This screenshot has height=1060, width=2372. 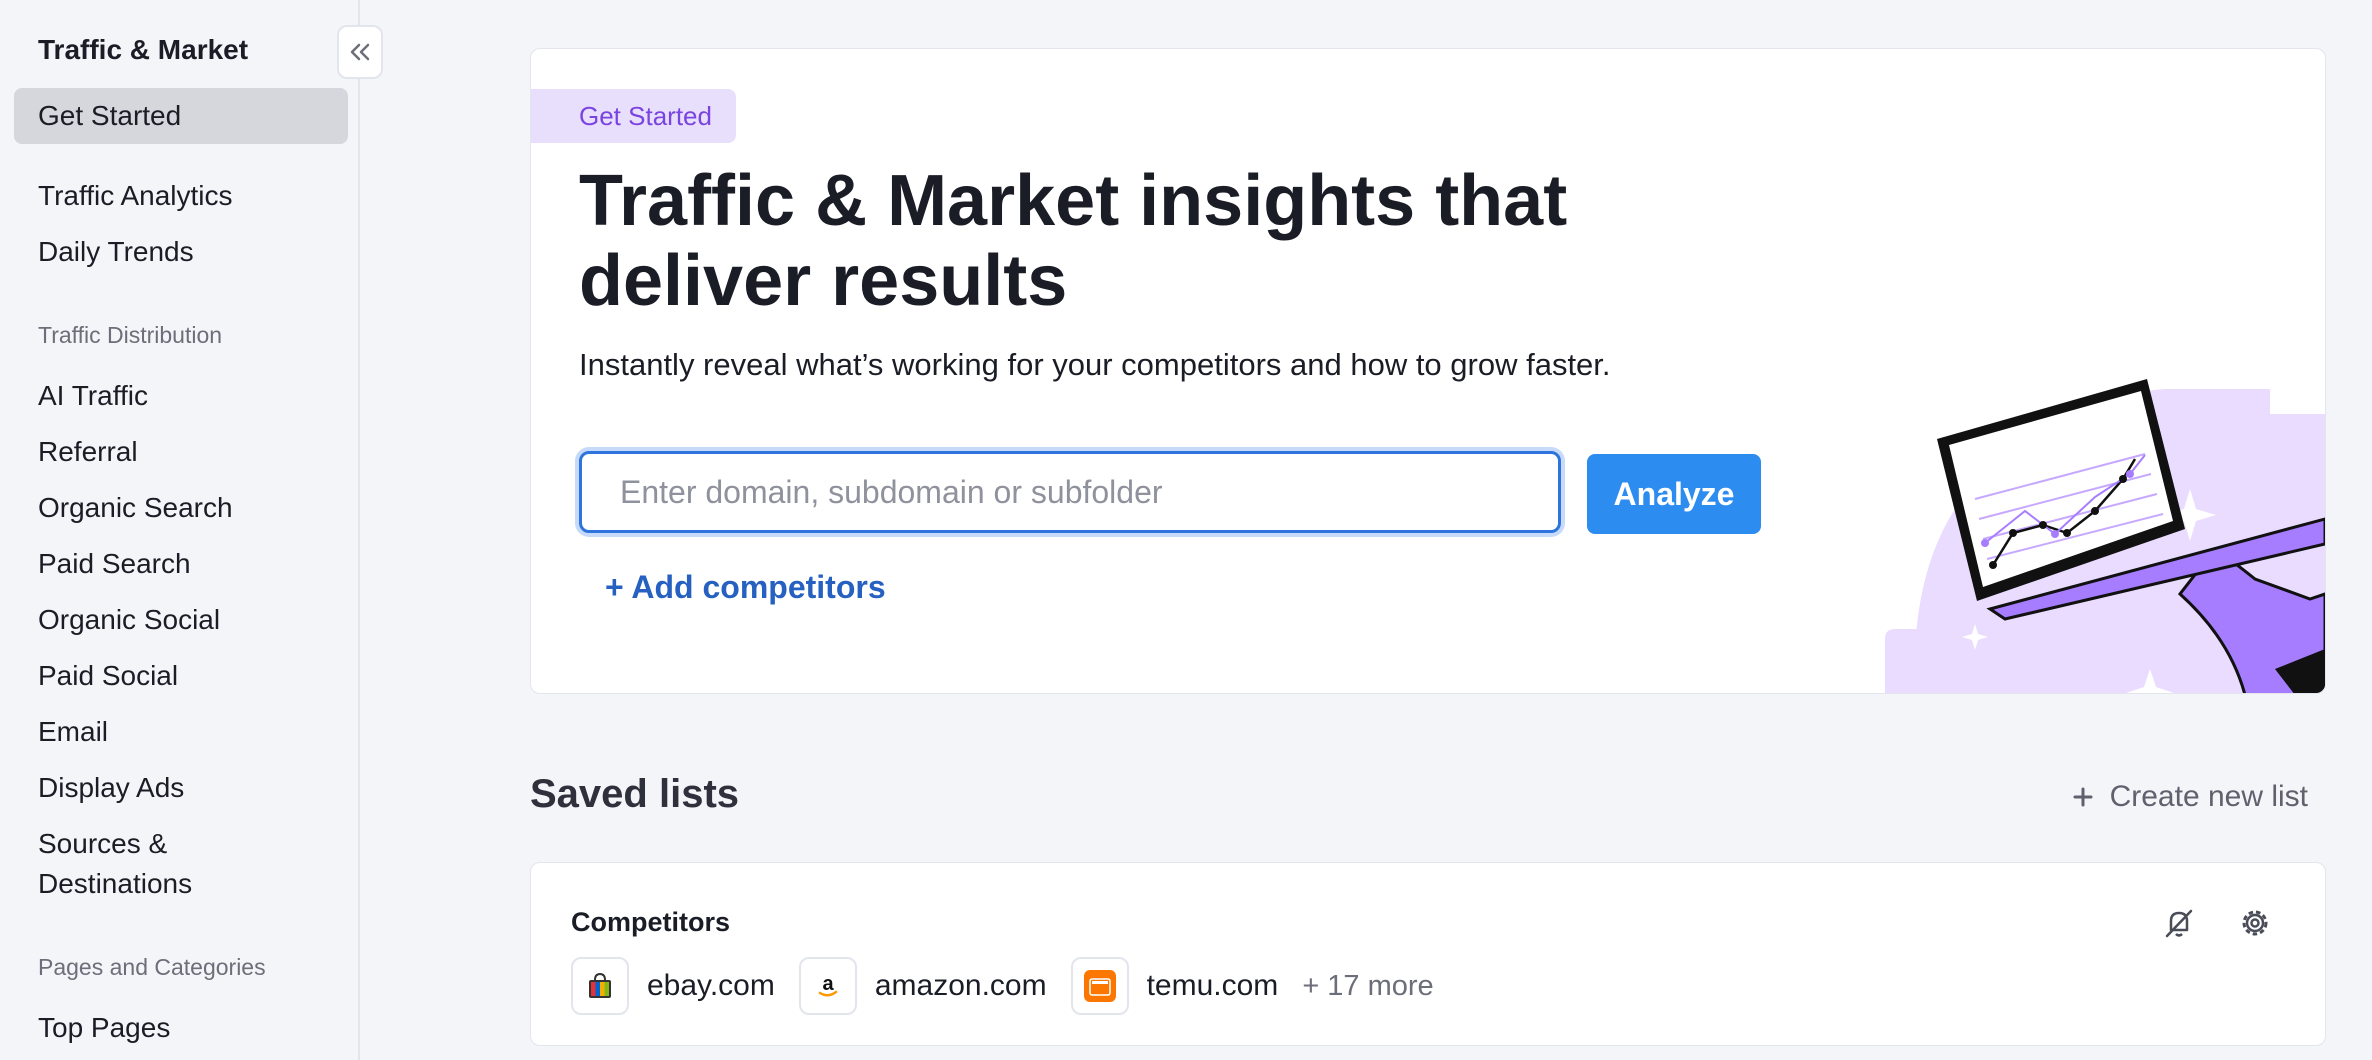 What do you see at coordinates (1674, 494) in the screenshot?
I see `analyze-button: Analyze` at bounding box center [1674, 494].